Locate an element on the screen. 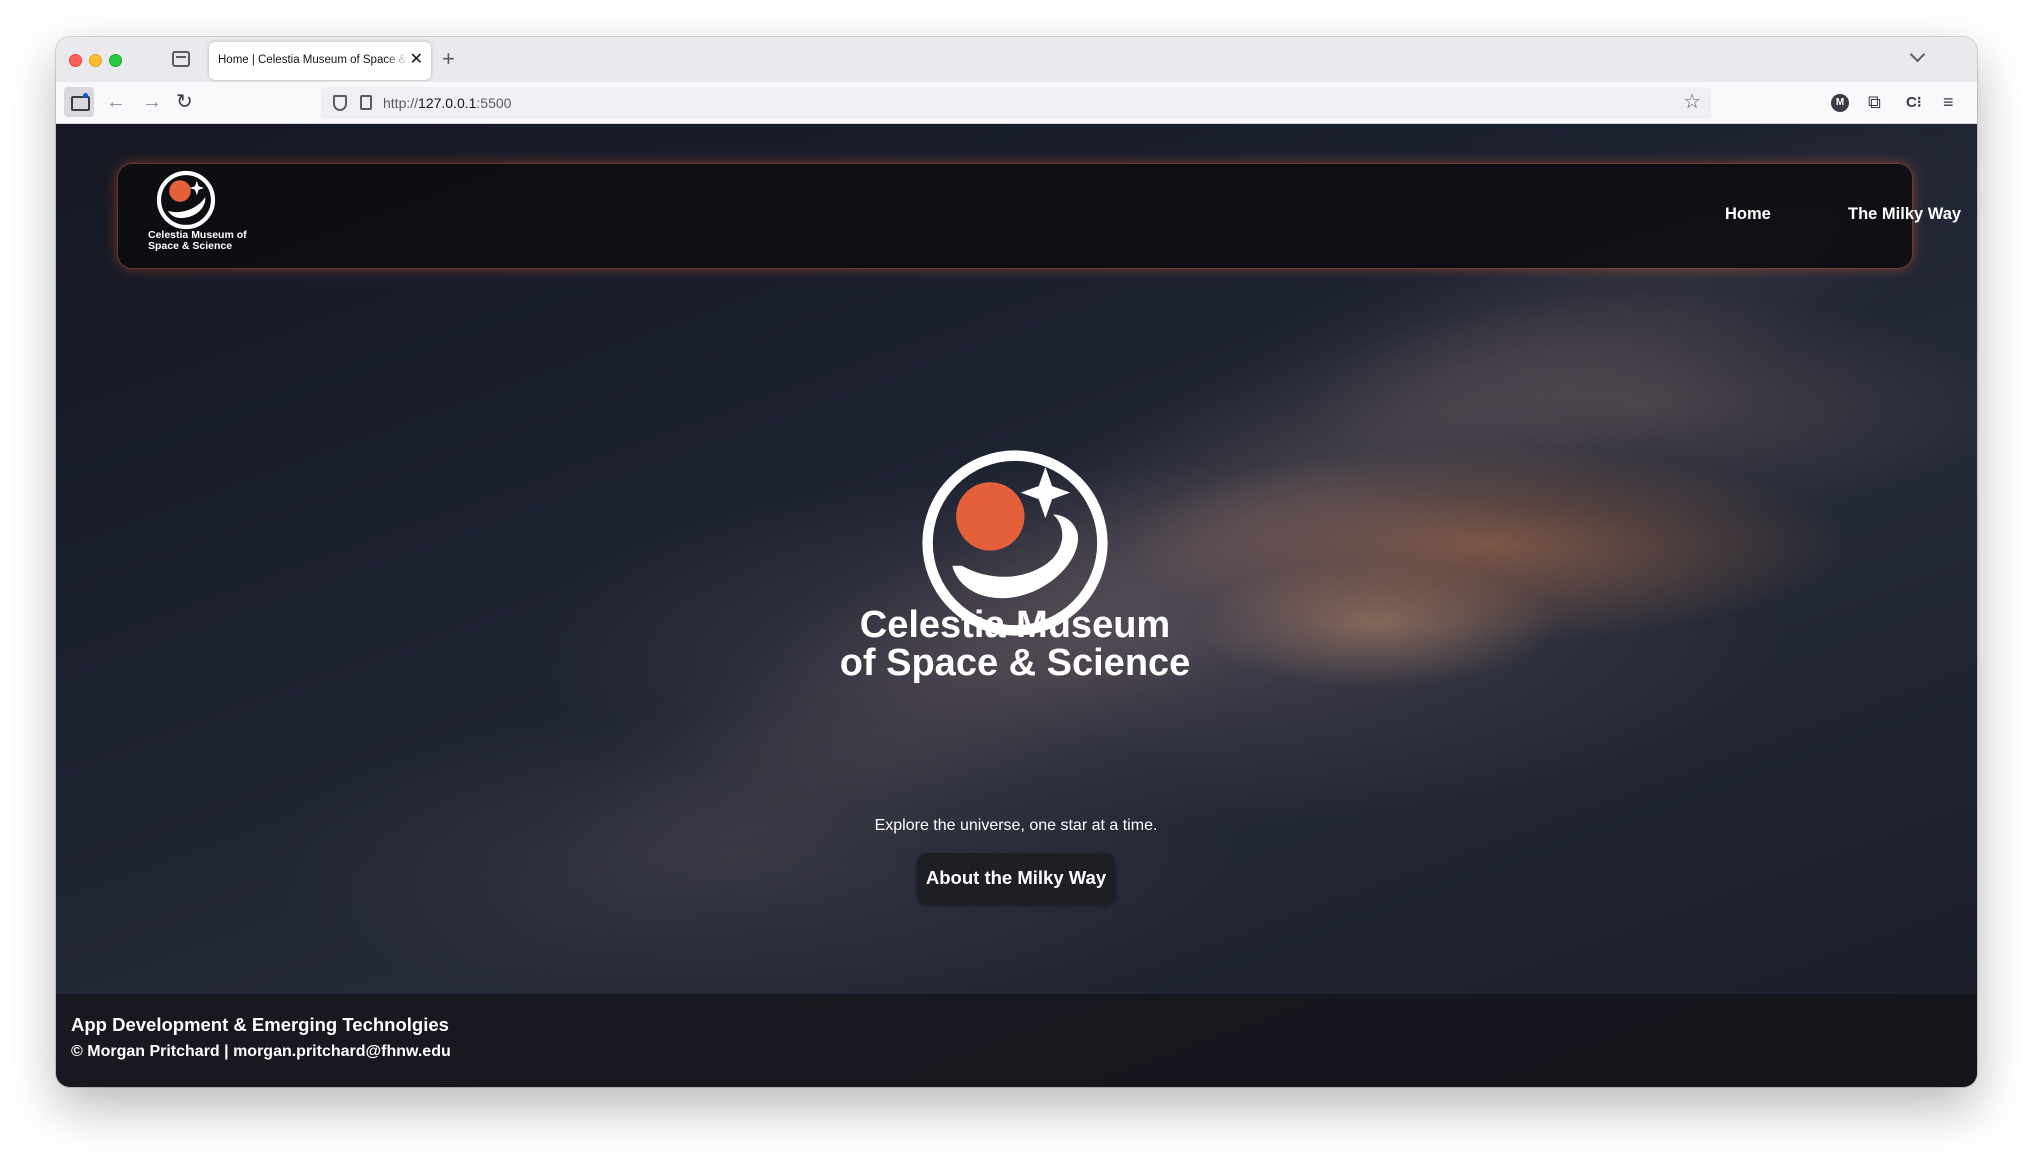 The width and height of the screenshot is (2032, 1161). new-tab-button: + is located at coordinates (448, 59).